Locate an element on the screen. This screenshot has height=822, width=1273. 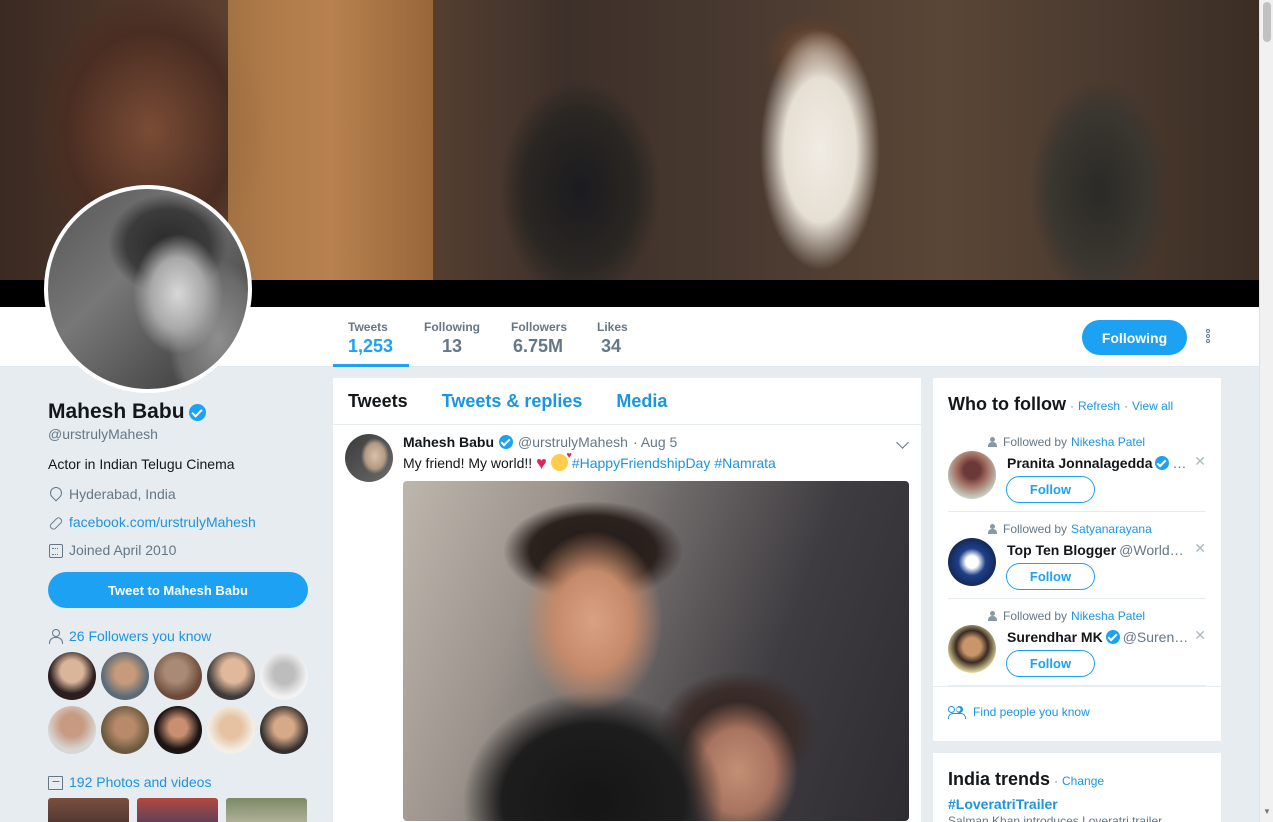
timeline-tabs: Tweets Tweets & replies Media is located at coordinates (627, 401).